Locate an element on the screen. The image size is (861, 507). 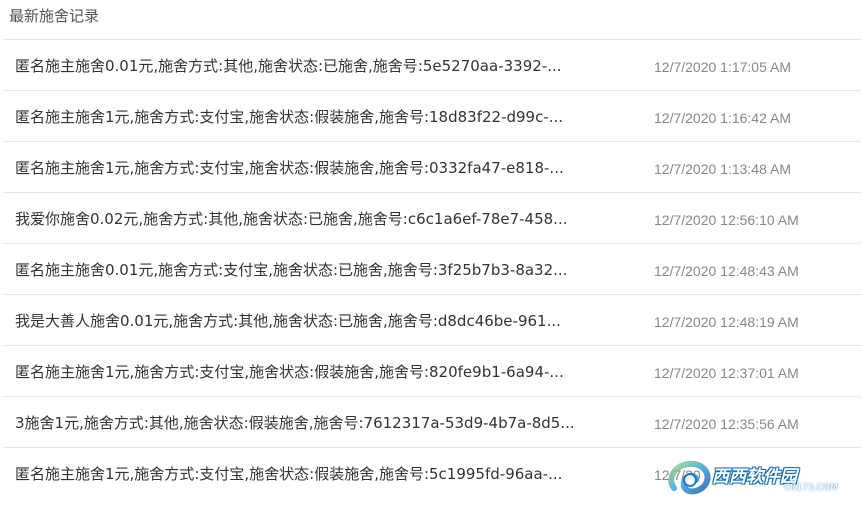
record-time: 12/7/2020 1:17:05 AM is located at coordinates (722, 67).